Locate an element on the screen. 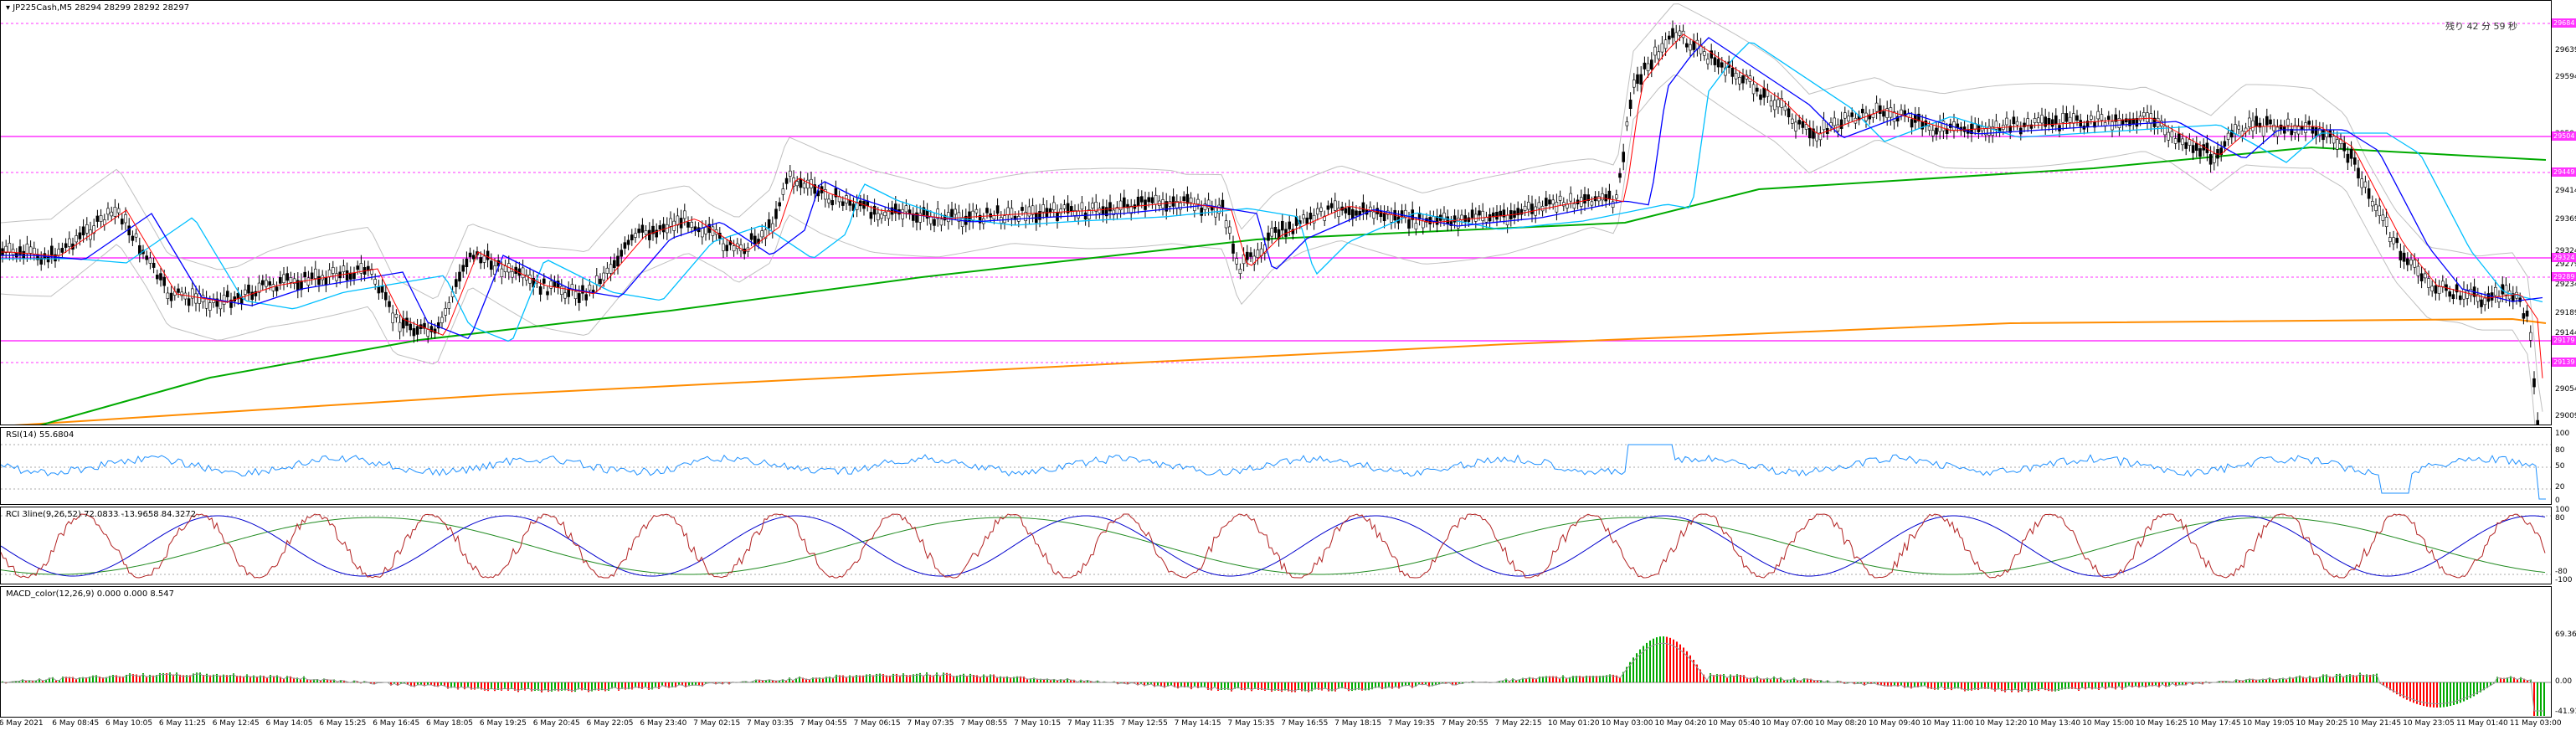  time-tick: 10 May 15:00 is located at coordinates (2108, 723).